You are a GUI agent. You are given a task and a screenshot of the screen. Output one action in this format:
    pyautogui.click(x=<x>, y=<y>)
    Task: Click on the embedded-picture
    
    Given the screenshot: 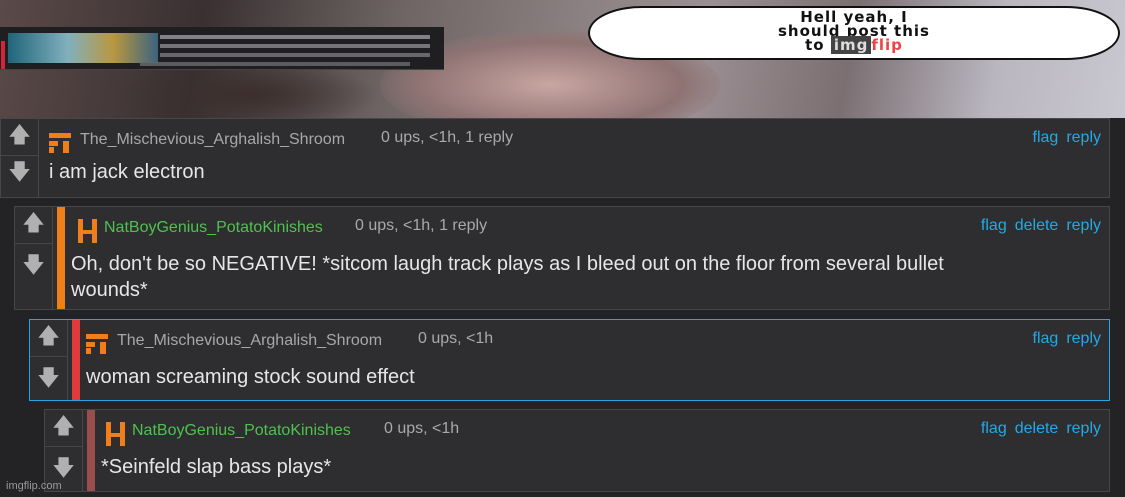 What is the action you would take?
    pyautogui.click(x=83, y=48)
    